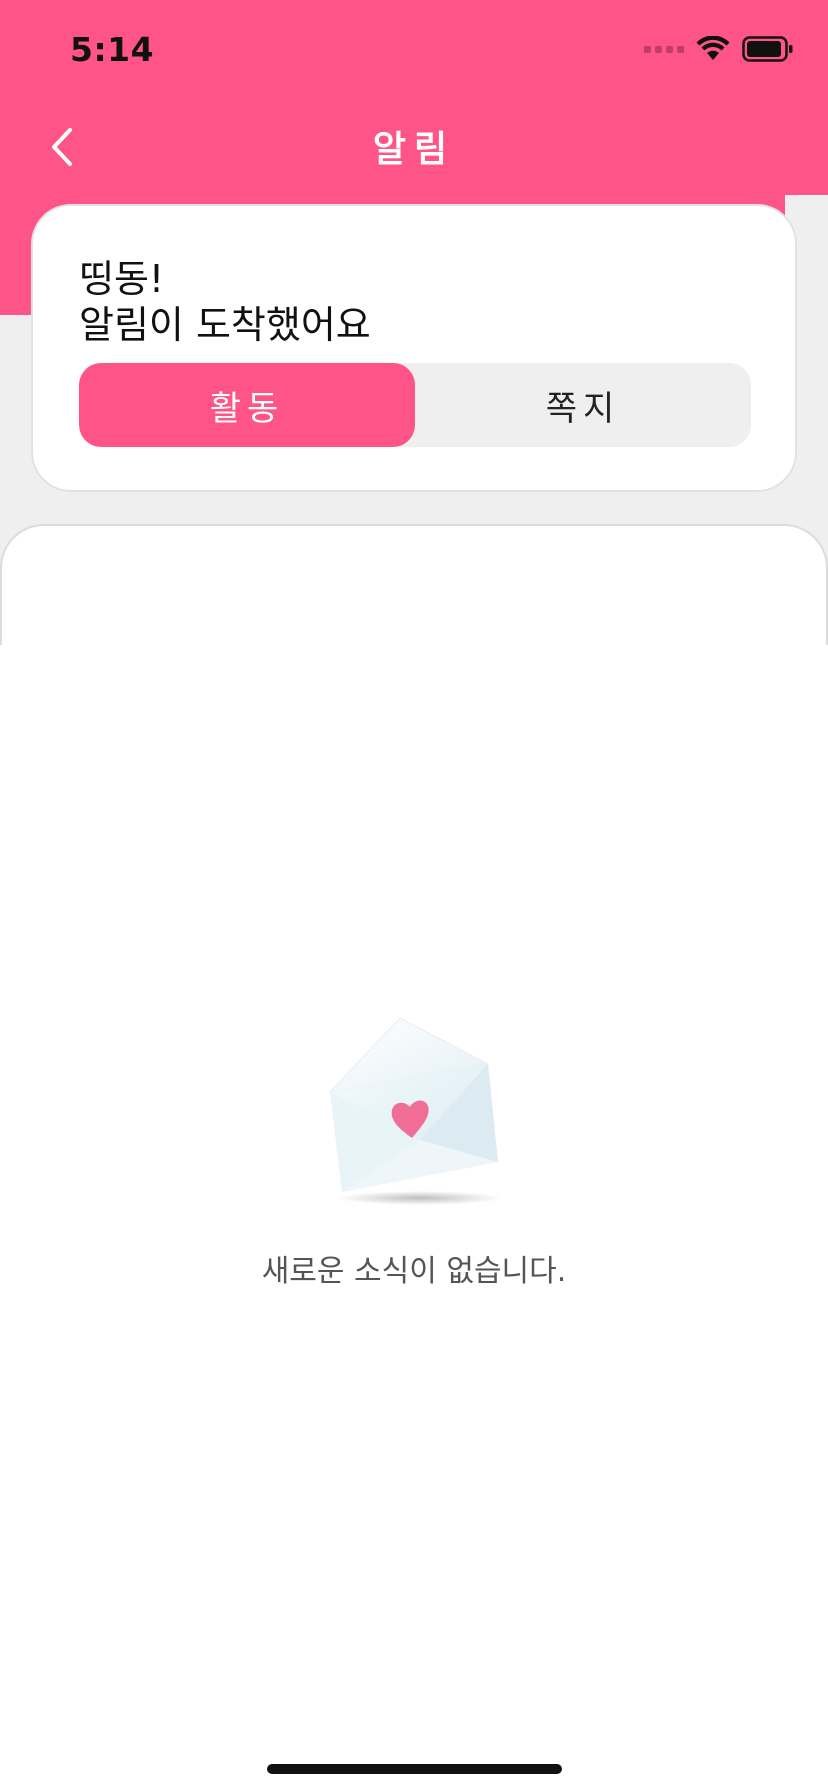 Image resolution: width=828 pixels, height=1792 pixels. Describe the element at coordinates (414, 149) in the screenshot. I see `page-title: 알림` at that location.